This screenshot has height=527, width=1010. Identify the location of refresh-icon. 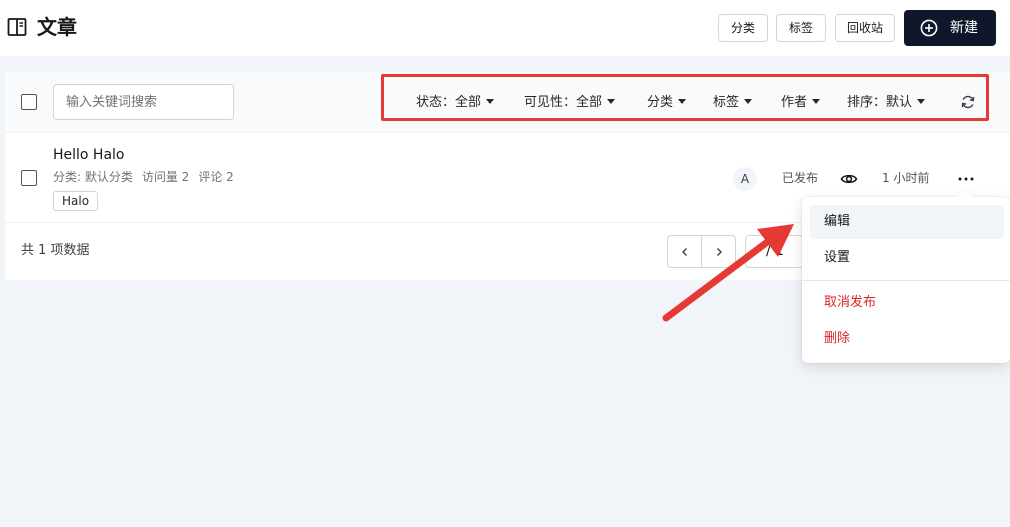
(968, 102).